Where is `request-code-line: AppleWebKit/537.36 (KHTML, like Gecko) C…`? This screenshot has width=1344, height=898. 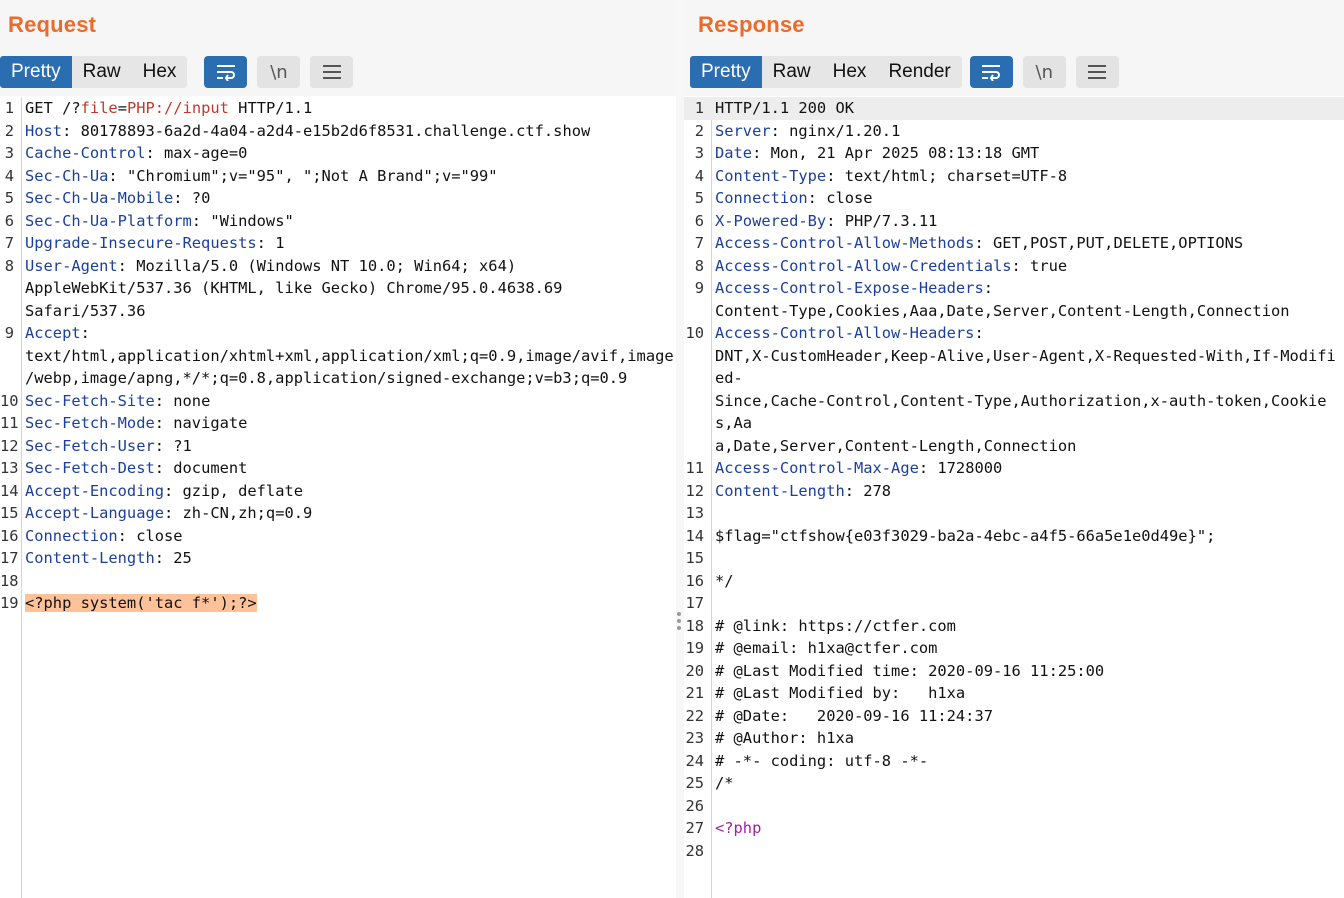 request-code-line: AppleWebKit/537.36 (KHTML, like Gecko) C… is located at coordinates (338, 288).